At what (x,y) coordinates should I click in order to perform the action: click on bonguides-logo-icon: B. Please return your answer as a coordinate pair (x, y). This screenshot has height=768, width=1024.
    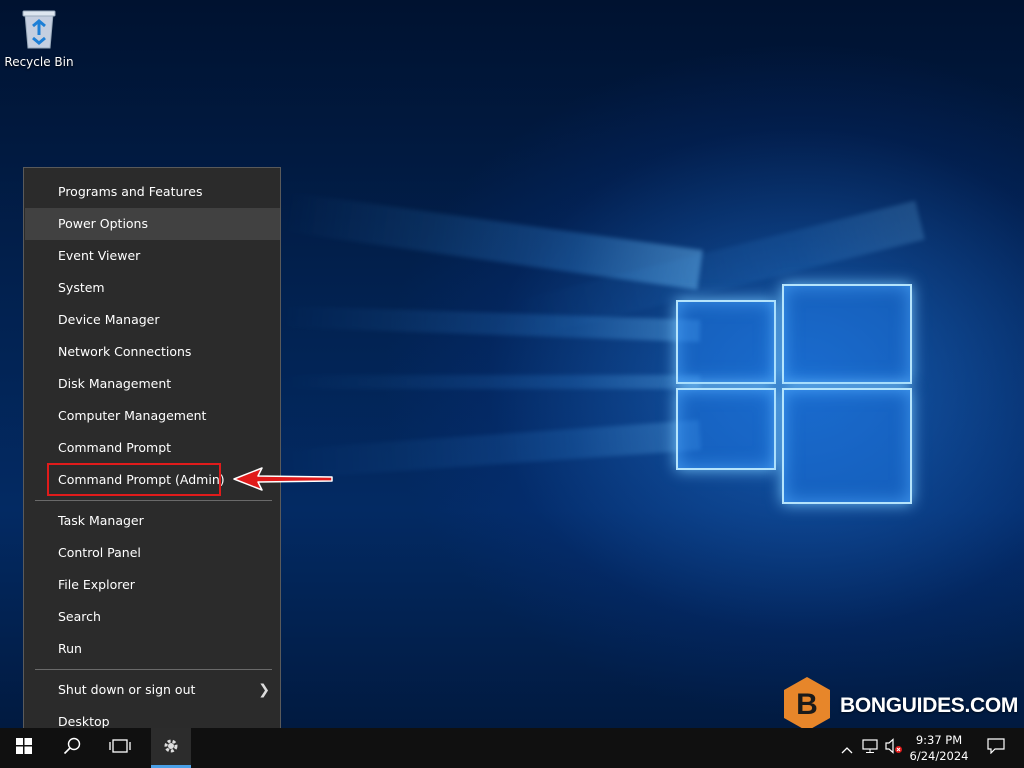
    Looking at the image, I should click on (807, 706).